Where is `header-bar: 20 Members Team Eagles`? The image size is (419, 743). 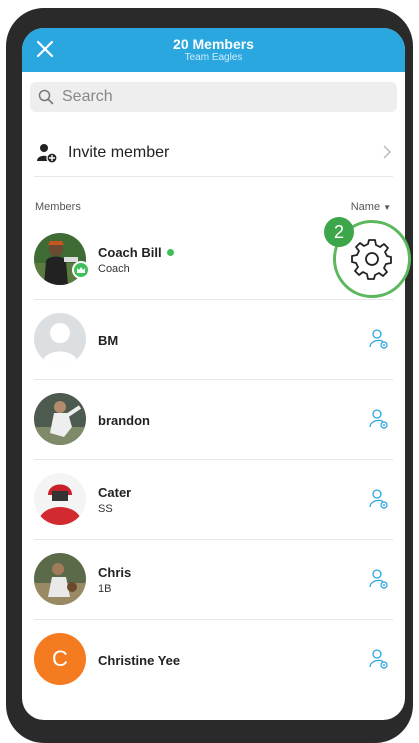 header-bar: 20 Members Team Eagles is located at coordinates (213, 50).